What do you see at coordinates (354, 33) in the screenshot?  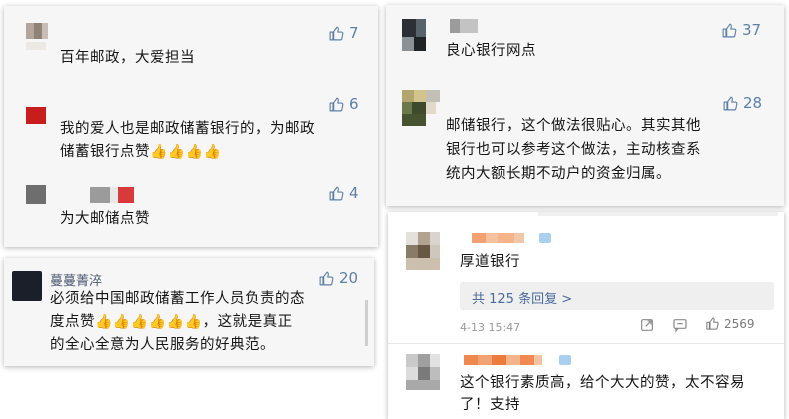 I see `like-count: 7` at bounding box center [354, 33].